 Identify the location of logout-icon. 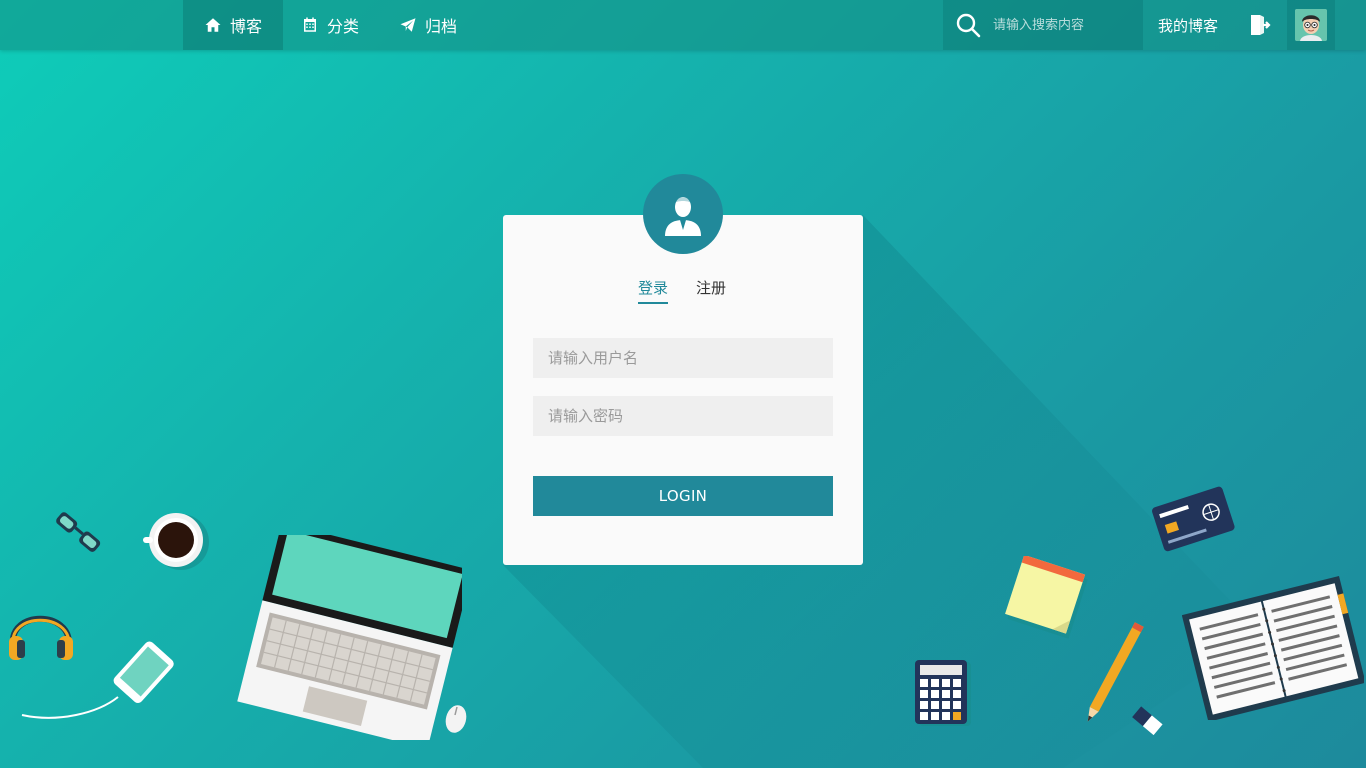
(1260, 25).